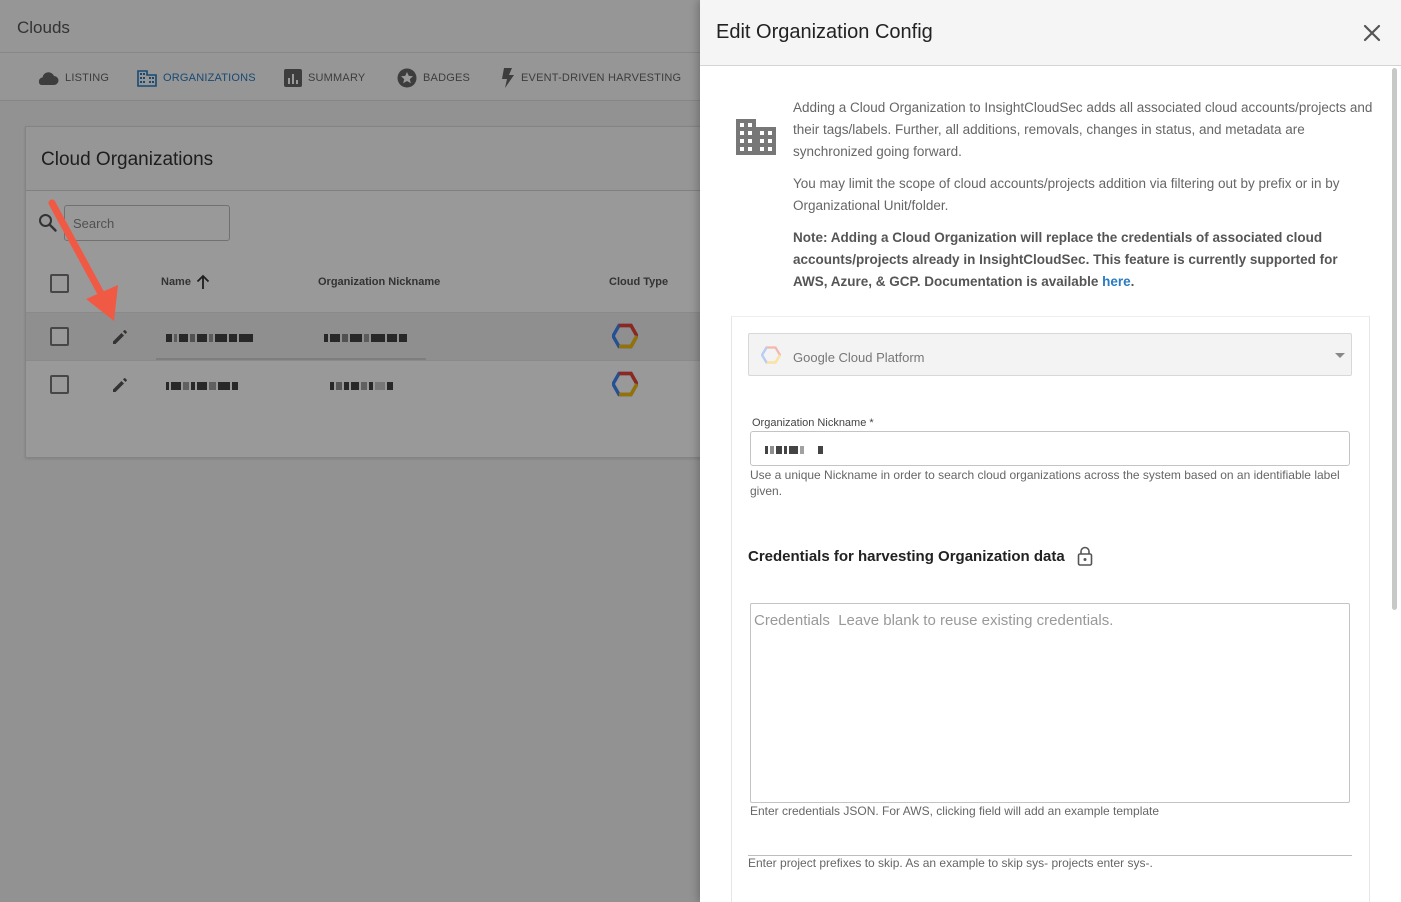 The image size is (1401, 902). I want to click on note-end: ., so click(1132, 281).